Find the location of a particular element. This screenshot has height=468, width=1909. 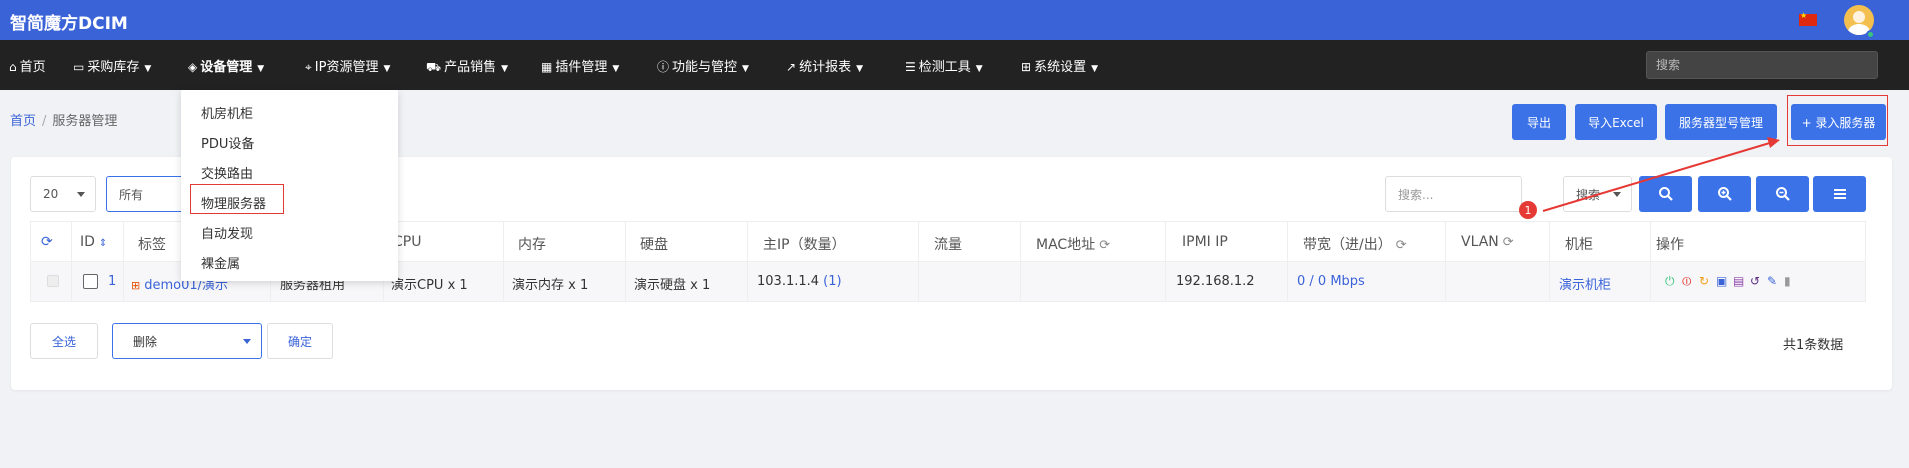

annotation-arrow is located at coordinates (1661, 174).